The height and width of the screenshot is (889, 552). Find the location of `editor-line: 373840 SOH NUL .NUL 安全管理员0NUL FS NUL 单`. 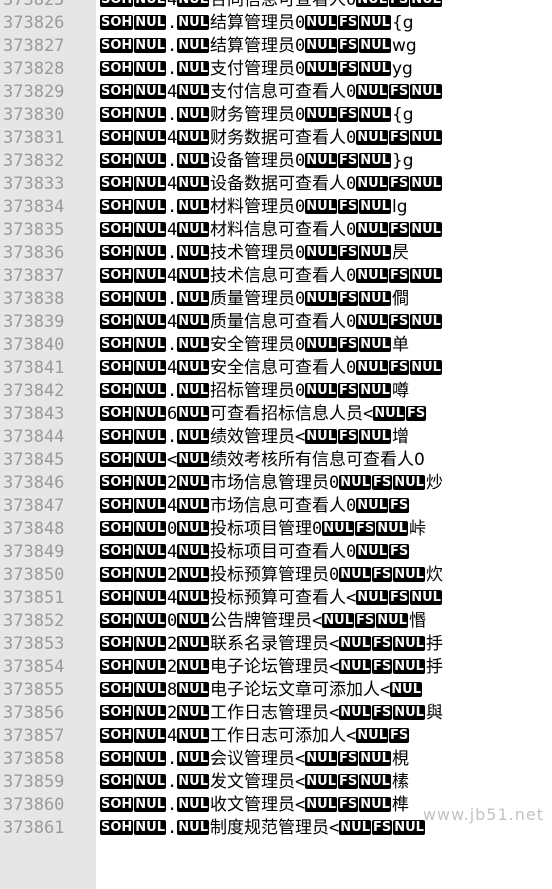

editor-line: 373840 SOH NUL .NUL 安全管理员0NUL FS NUL 单 is located at coordinates (276, 345).